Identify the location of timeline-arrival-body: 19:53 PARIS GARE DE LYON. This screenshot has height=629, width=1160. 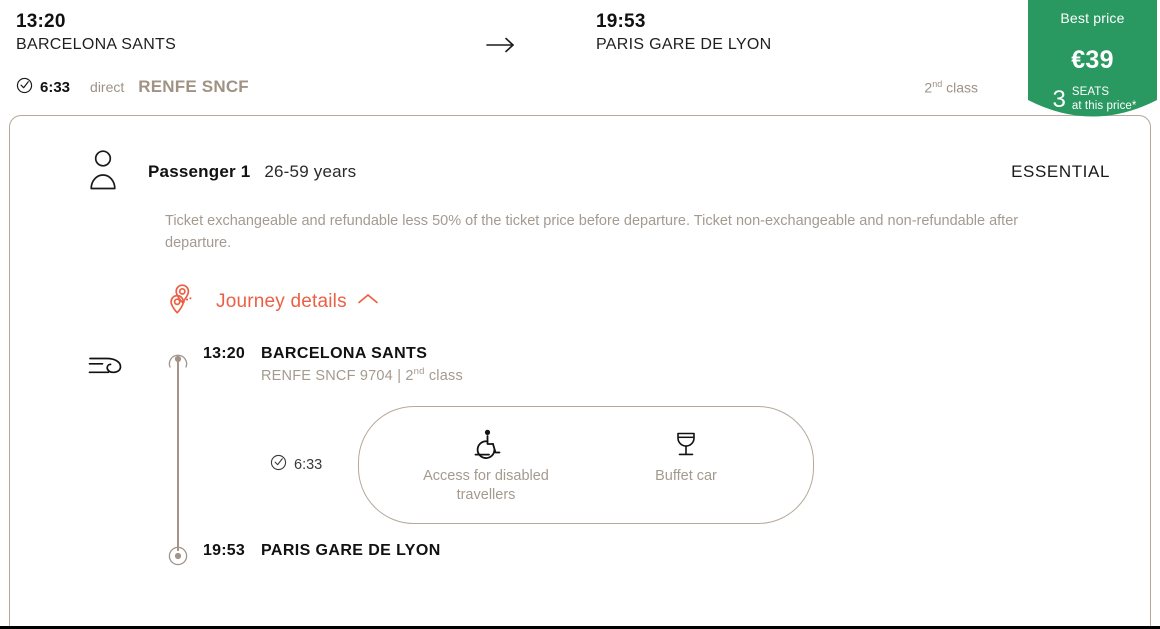
(317, 551).